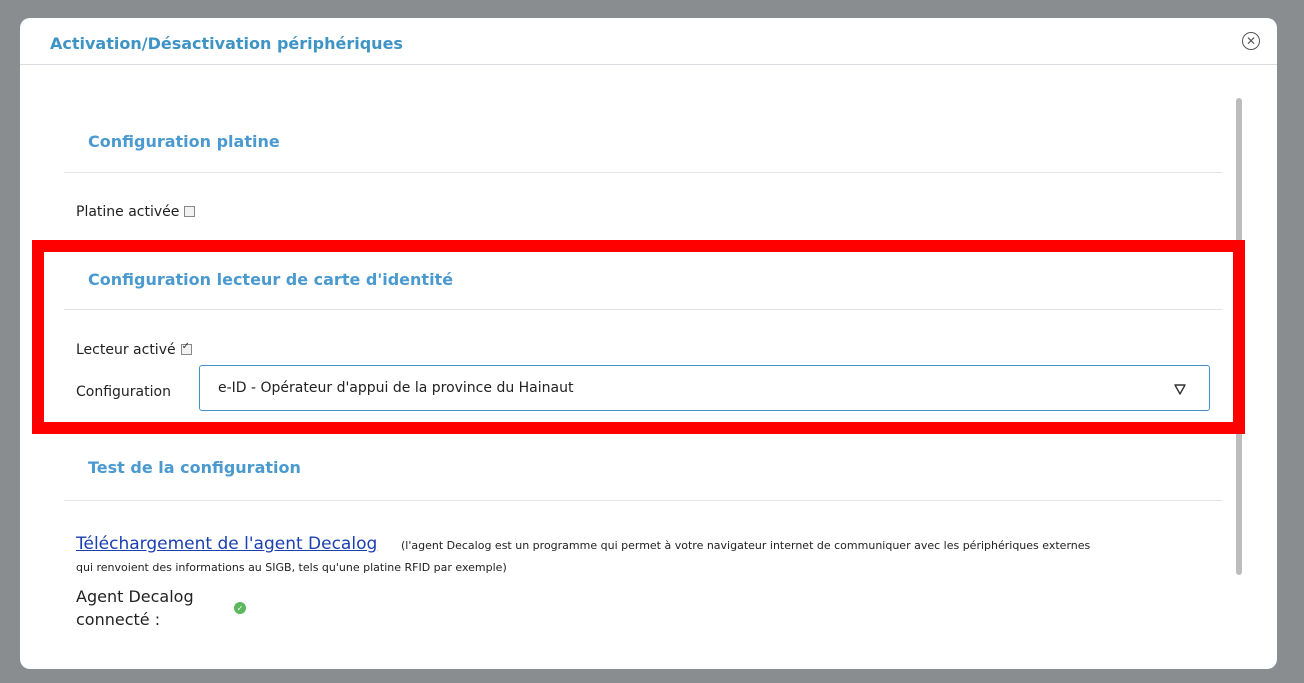 This screenshot has width=1304, height=683. Describe the element at coordinates (194, 467) in the screenshot. I see `section-title-test: Test de la configuration` at that location.